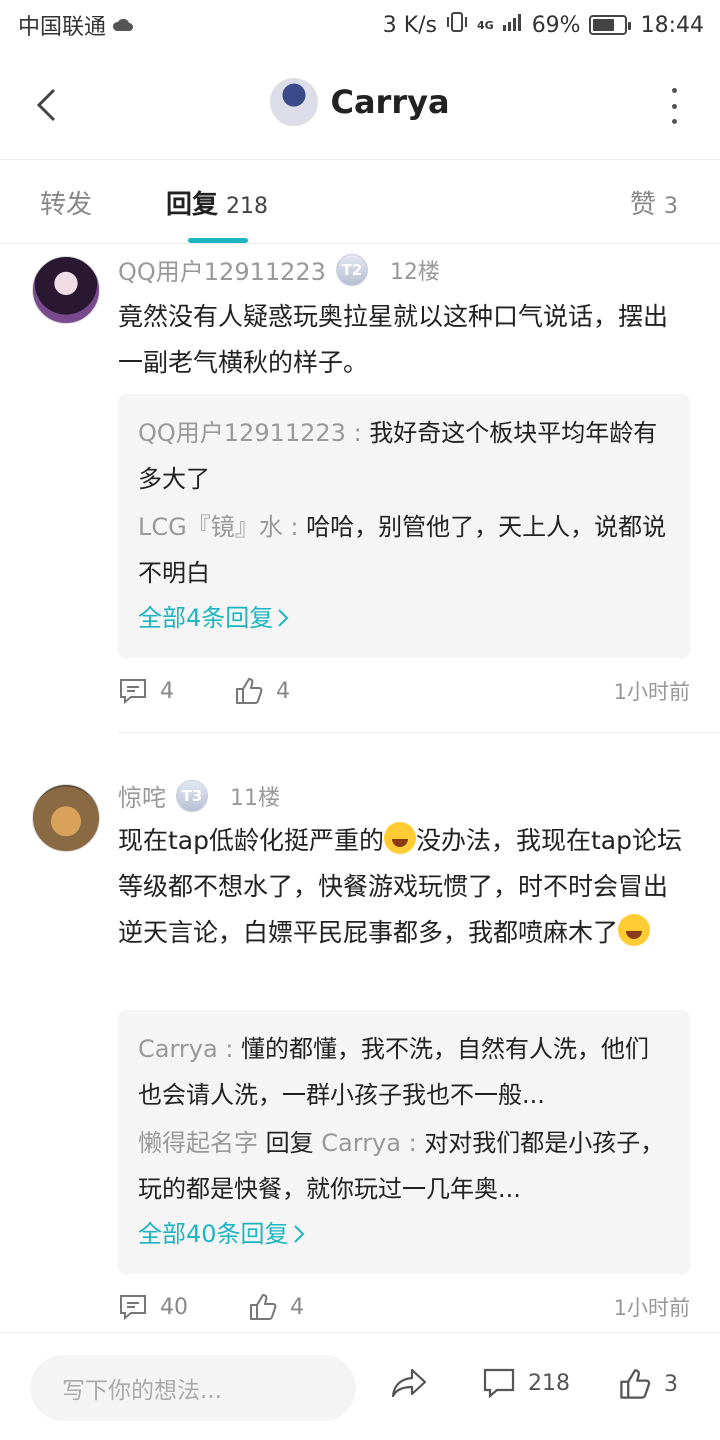 The height and width of the screenshot is (1440, 720). Describe the element at coordinates (167, 691) in the screenshot. I see `comment-count: 4` at that location.